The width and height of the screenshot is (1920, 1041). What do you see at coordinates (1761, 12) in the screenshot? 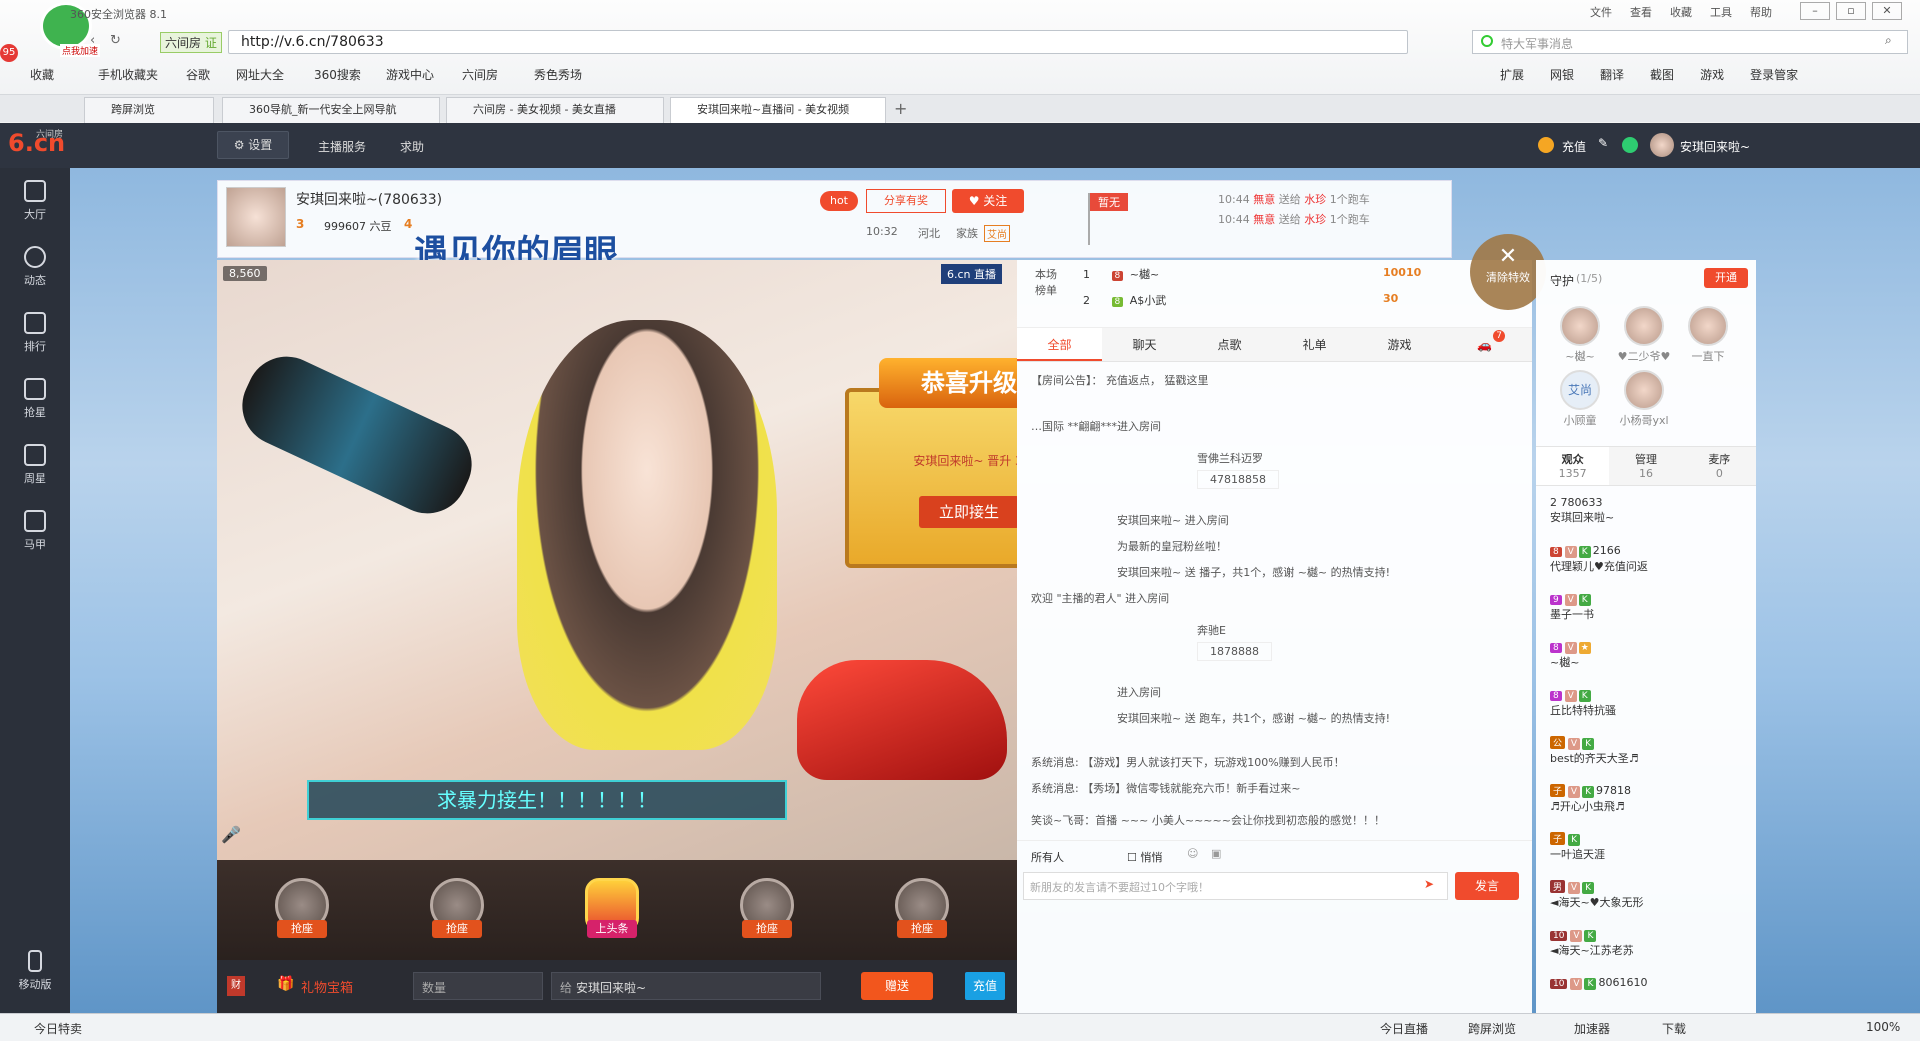
I see `menu-help: 帮助` at bounding box center [1761, 12].